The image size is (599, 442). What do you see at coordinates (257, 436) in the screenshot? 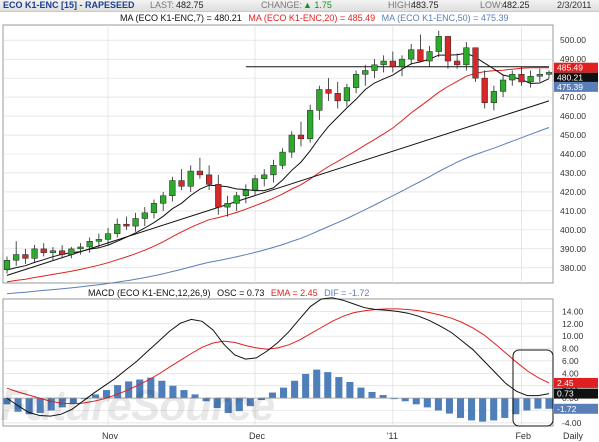
I see `x-tick-label: Dec` at bounding box center [257, 436].